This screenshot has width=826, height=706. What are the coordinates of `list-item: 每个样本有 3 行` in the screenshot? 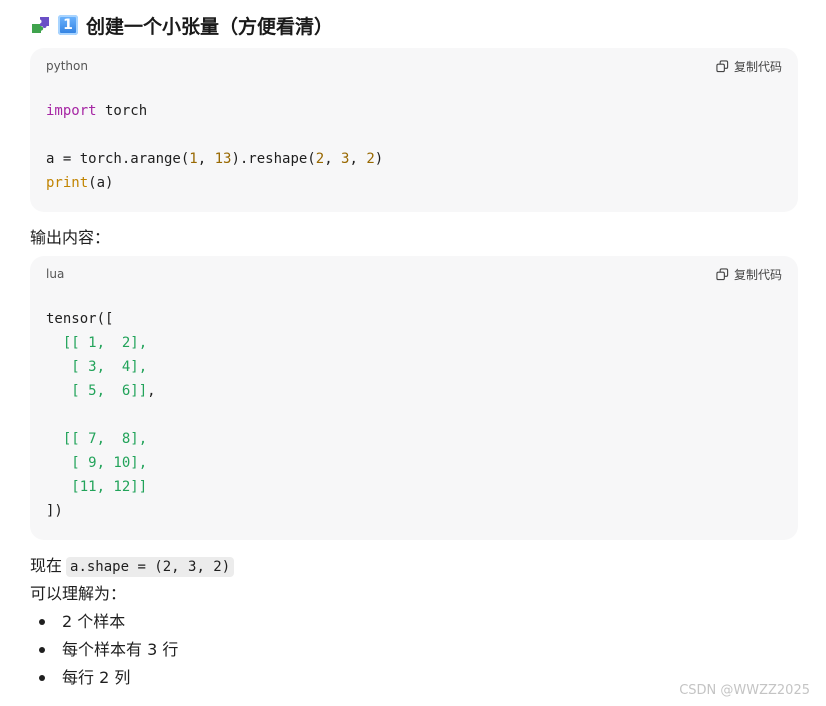 It's located at (104, 650).